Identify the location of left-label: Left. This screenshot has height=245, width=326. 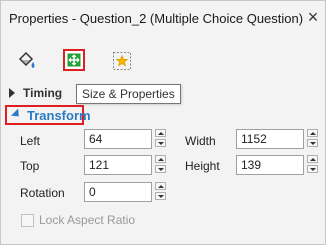
(30, 141).